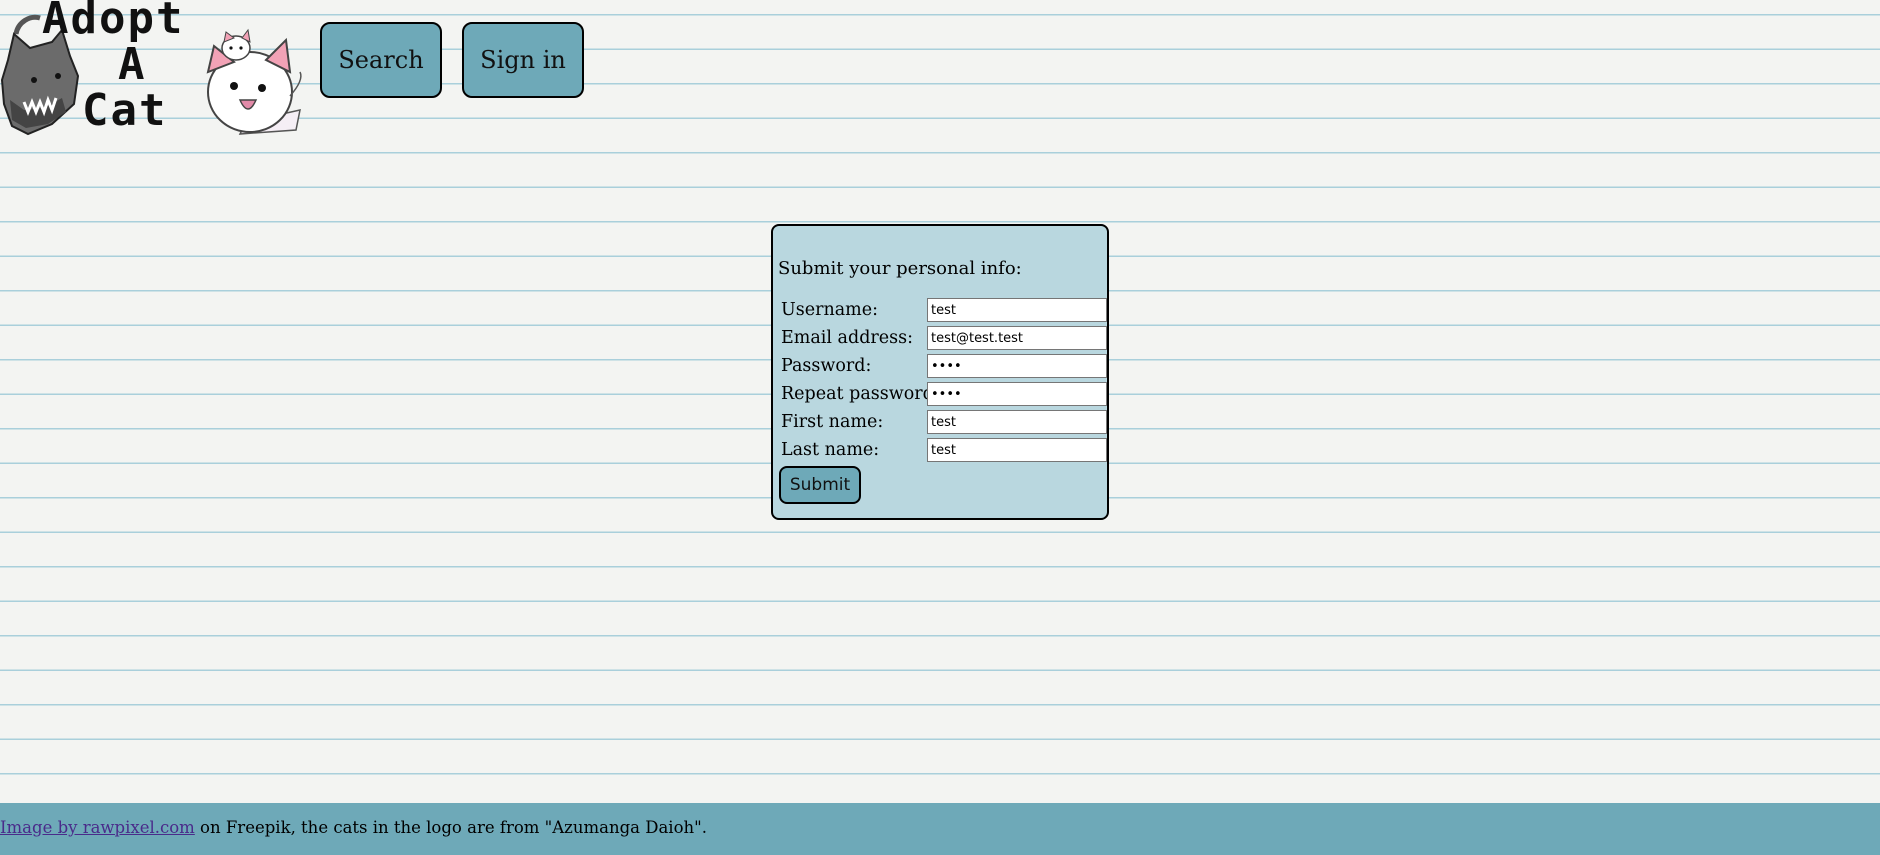  I want to click on repeat-password-label: Repeat password:, so click(860, 394).